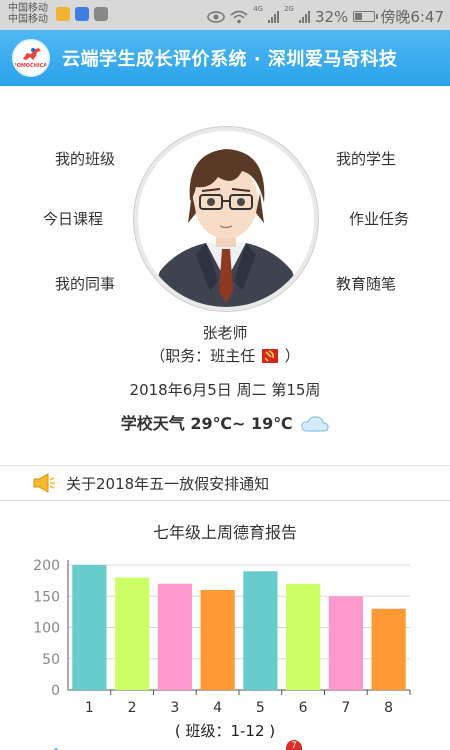 This screenshot has width=450, height=750. Describe the element at coordinates (366, 16) in the screenshot. I see `battery-icon` at that location.